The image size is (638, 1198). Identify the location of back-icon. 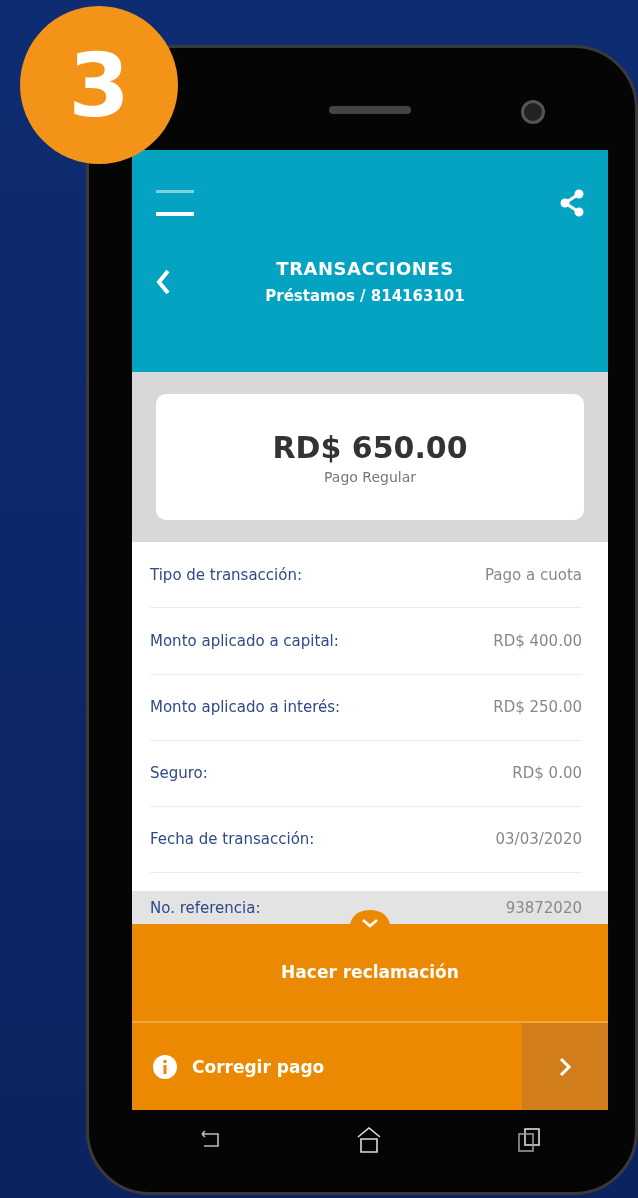
(163, 281).